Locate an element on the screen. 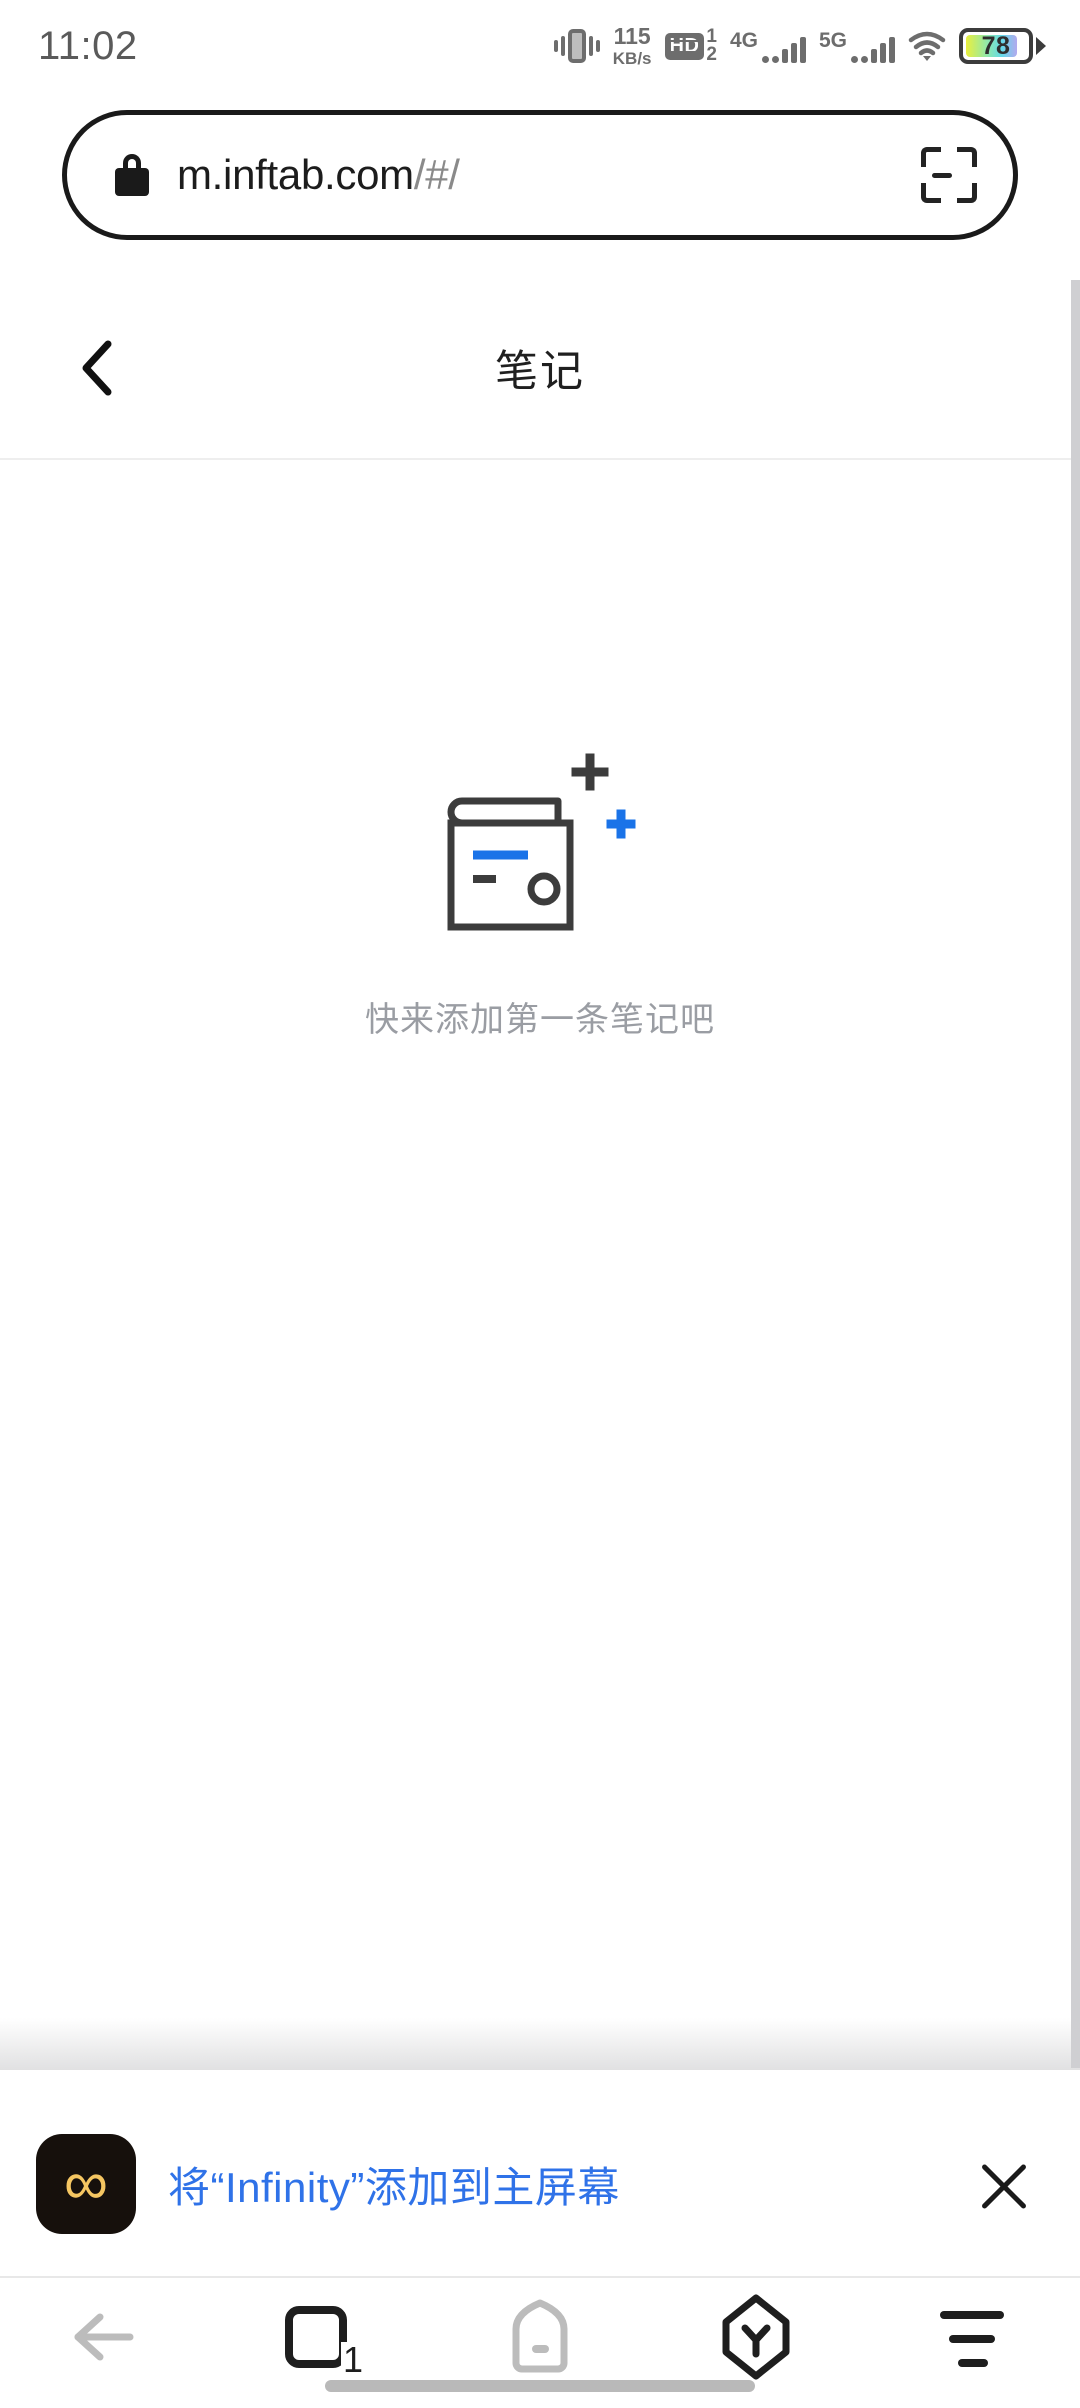 The image size is (1080, 2408). uc-account-icon is located at coordinates (756, 2339).